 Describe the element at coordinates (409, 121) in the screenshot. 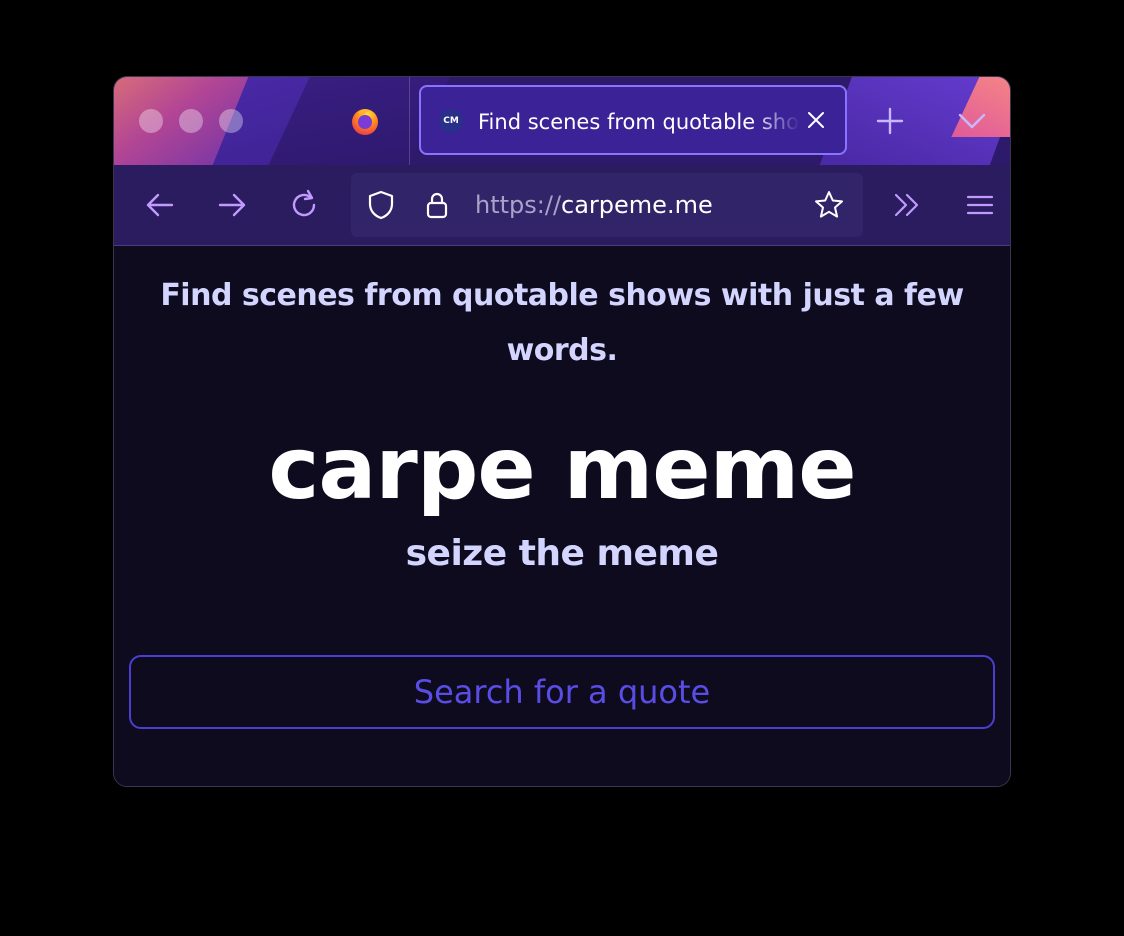

I see `tab-divider` at that location.